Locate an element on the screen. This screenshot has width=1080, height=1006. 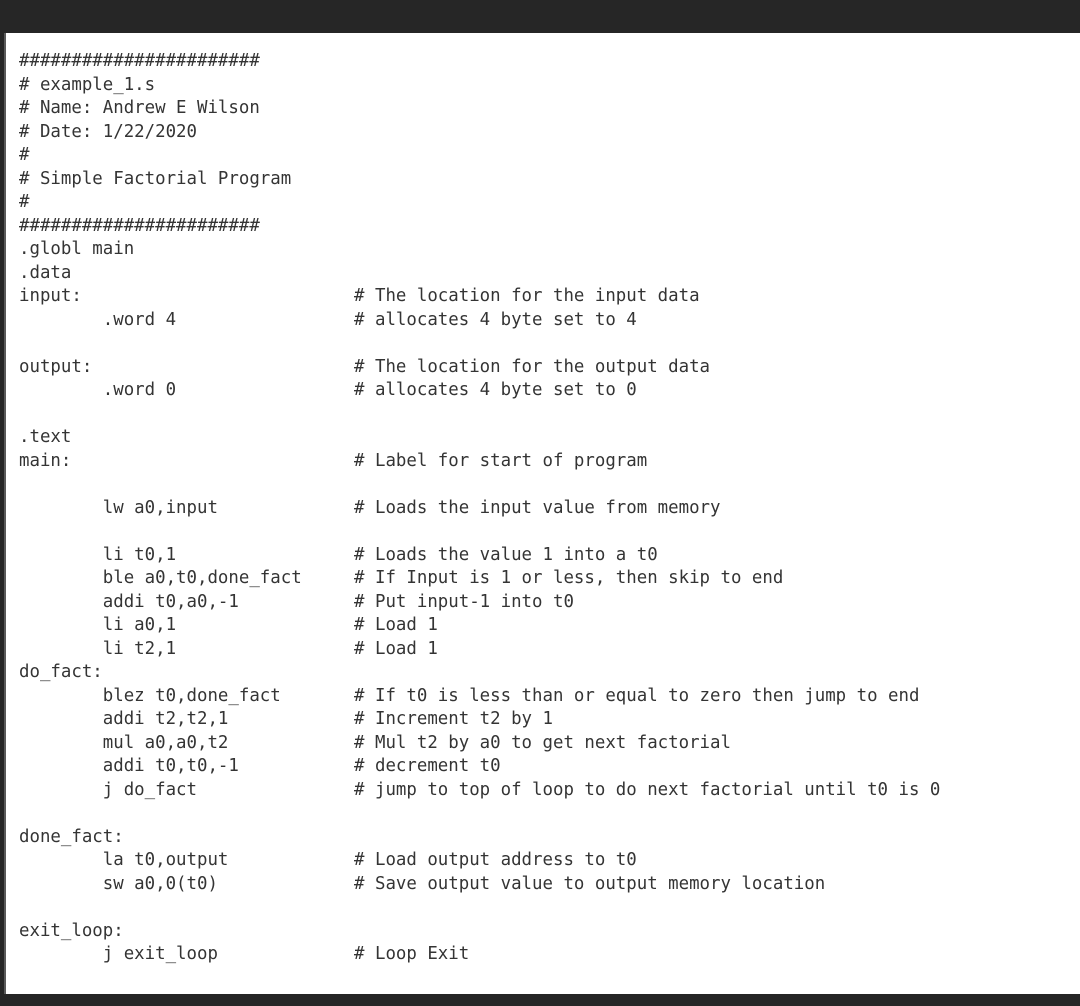
code-line: done_fact: is located at coordinates (71, 836).